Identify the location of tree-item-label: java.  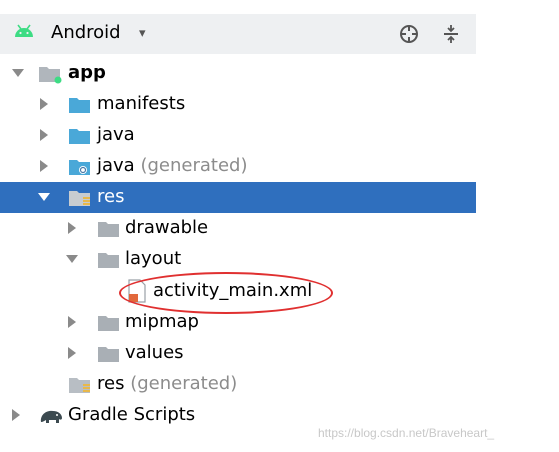
(116, 134).